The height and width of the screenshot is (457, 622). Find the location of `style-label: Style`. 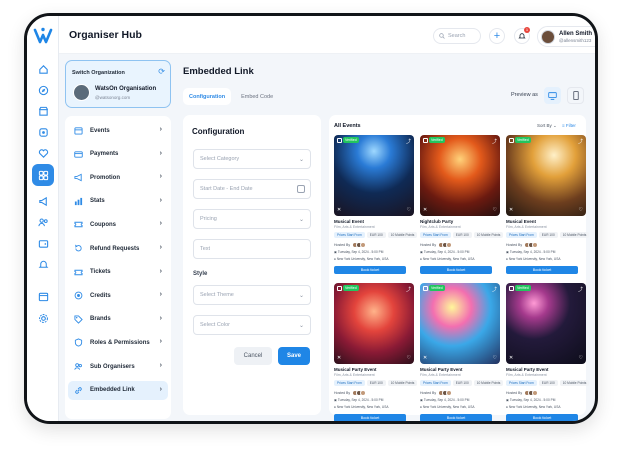

style-label: Style is located at coordinates (200, 274).